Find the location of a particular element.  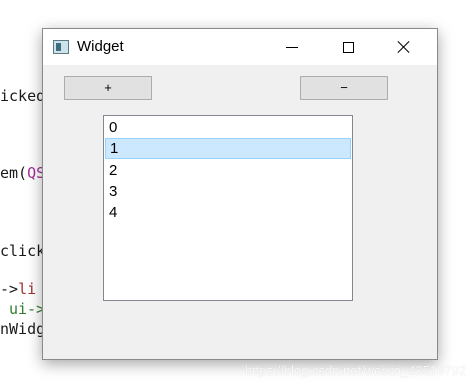

minimize-button is located at coordinates (292, 47).